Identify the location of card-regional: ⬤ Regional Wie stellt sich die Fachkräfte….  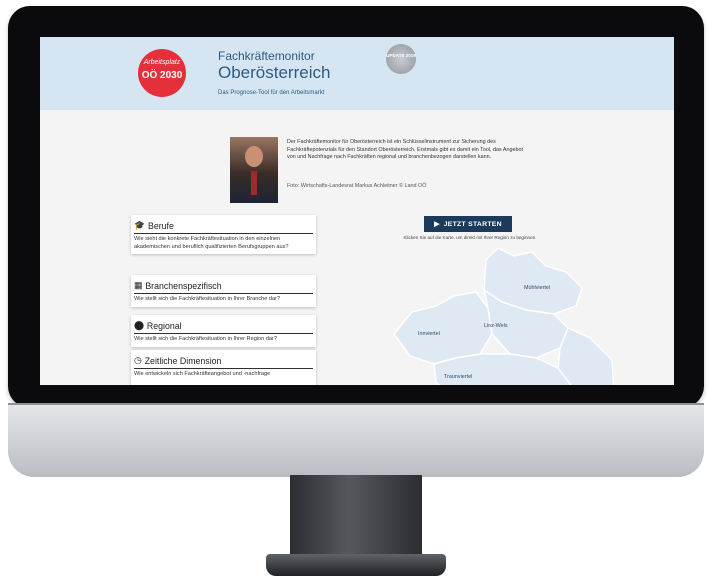
(223, 331).